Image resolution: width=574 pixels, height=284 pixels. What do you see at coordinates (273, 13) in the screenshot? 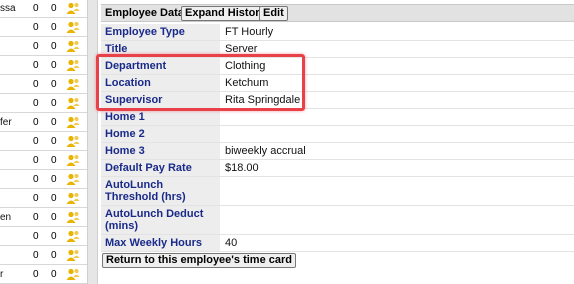
I see `edit-button: Edit` at bounding box center [273, 13].